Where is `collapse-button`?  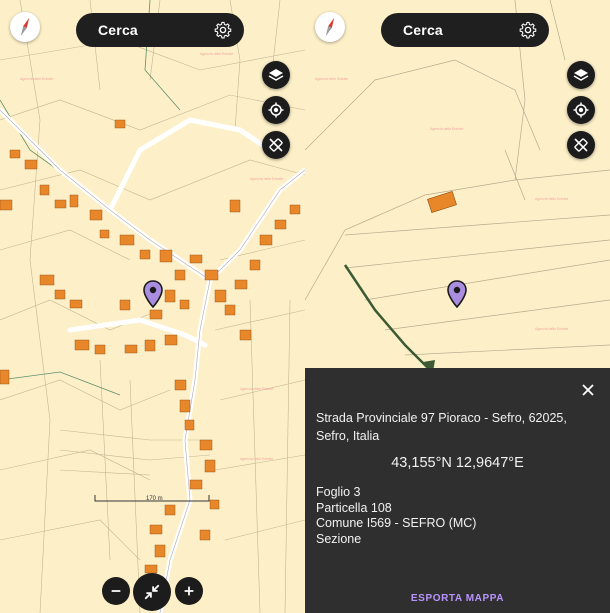 collapse-button is located at coordinates (152, 592).